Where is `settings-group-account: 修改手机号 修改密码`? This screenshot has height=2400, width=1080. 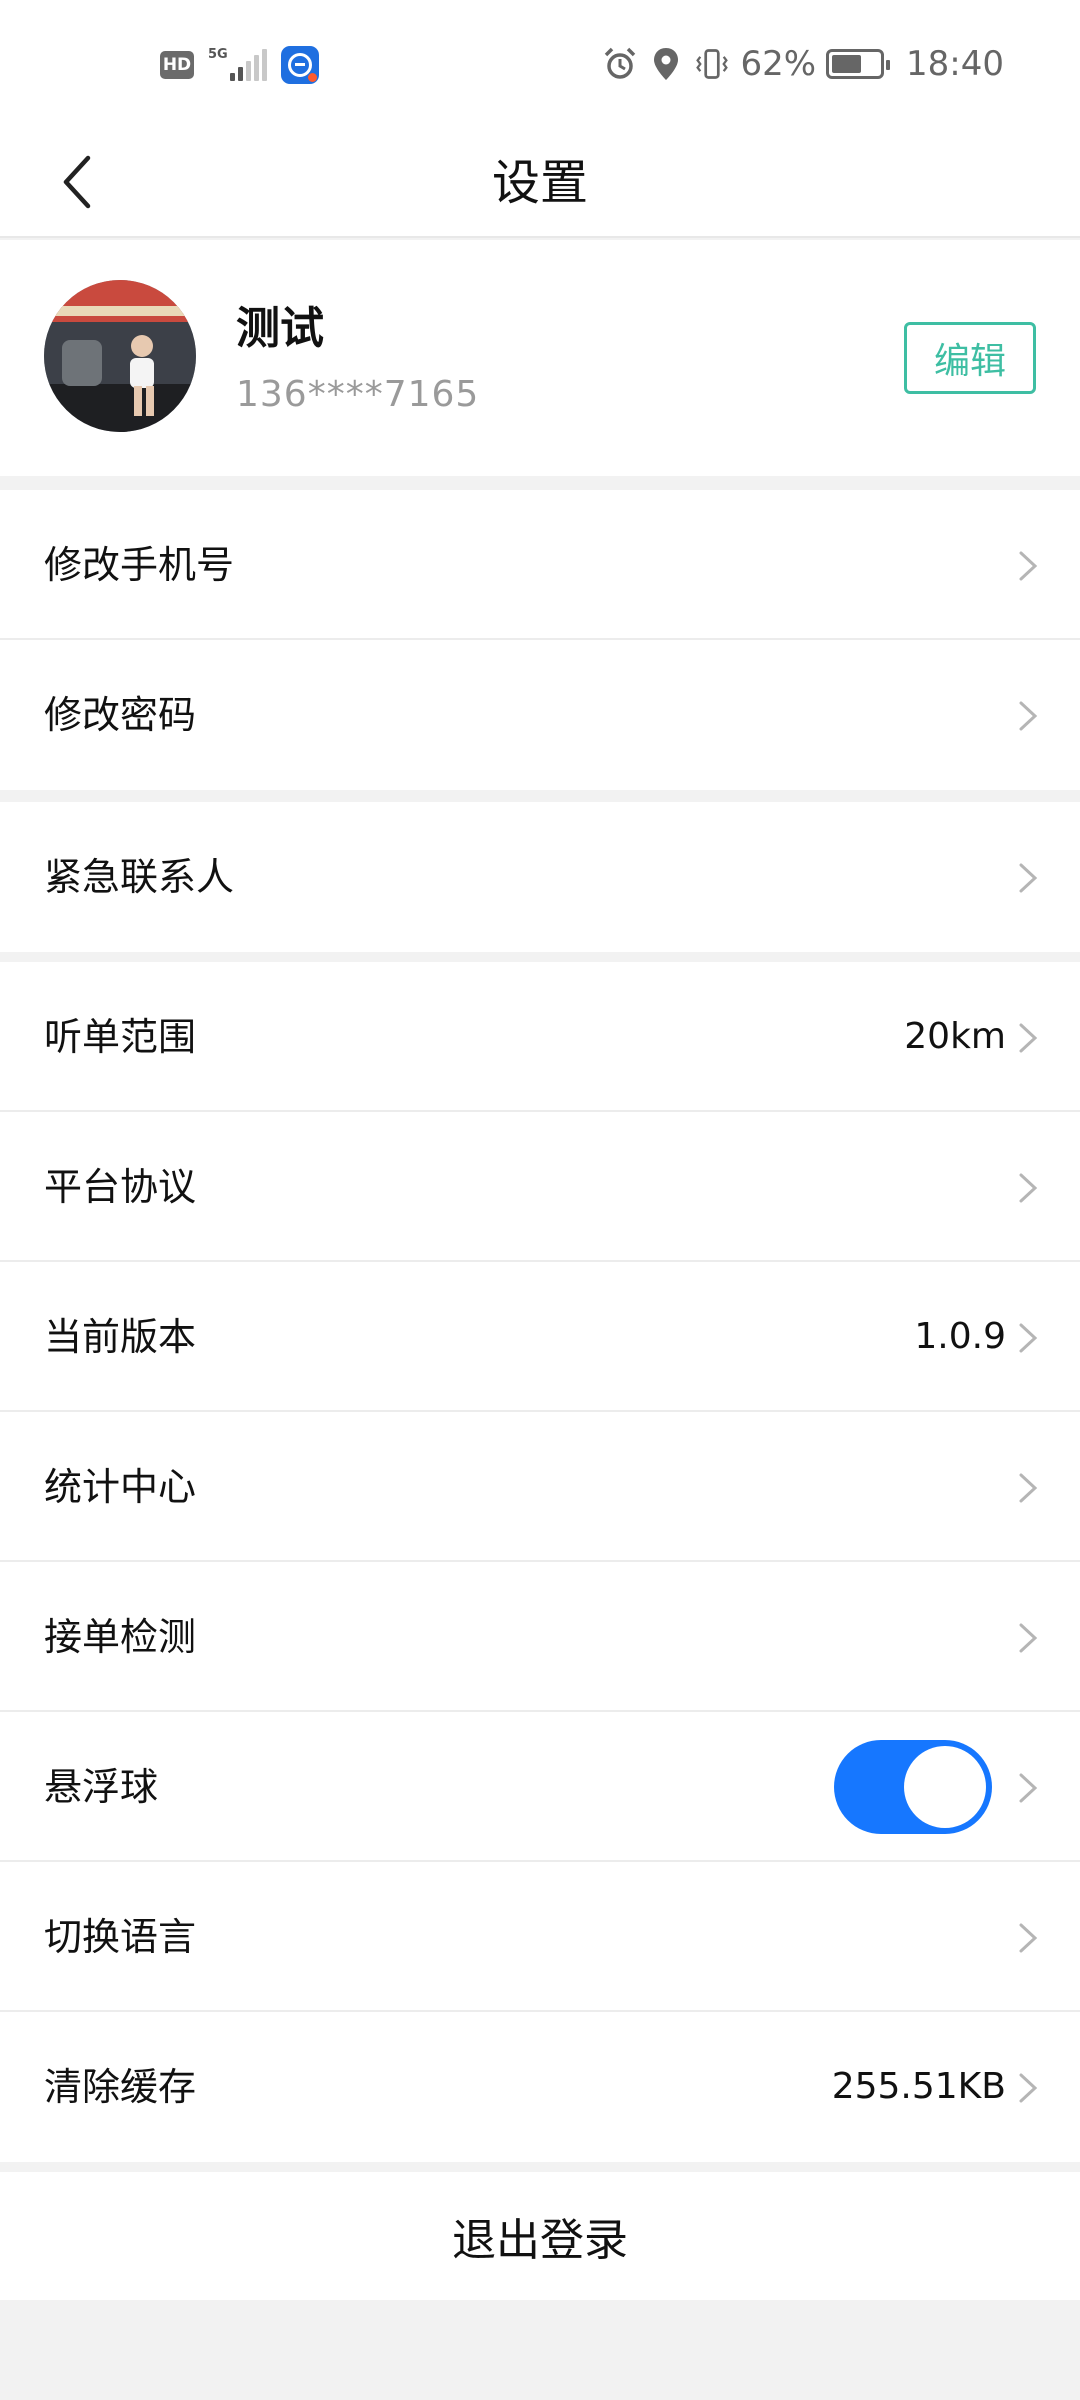 settings-group-account: 修改手机号 修改密码 is located at coordinates (540, 640).